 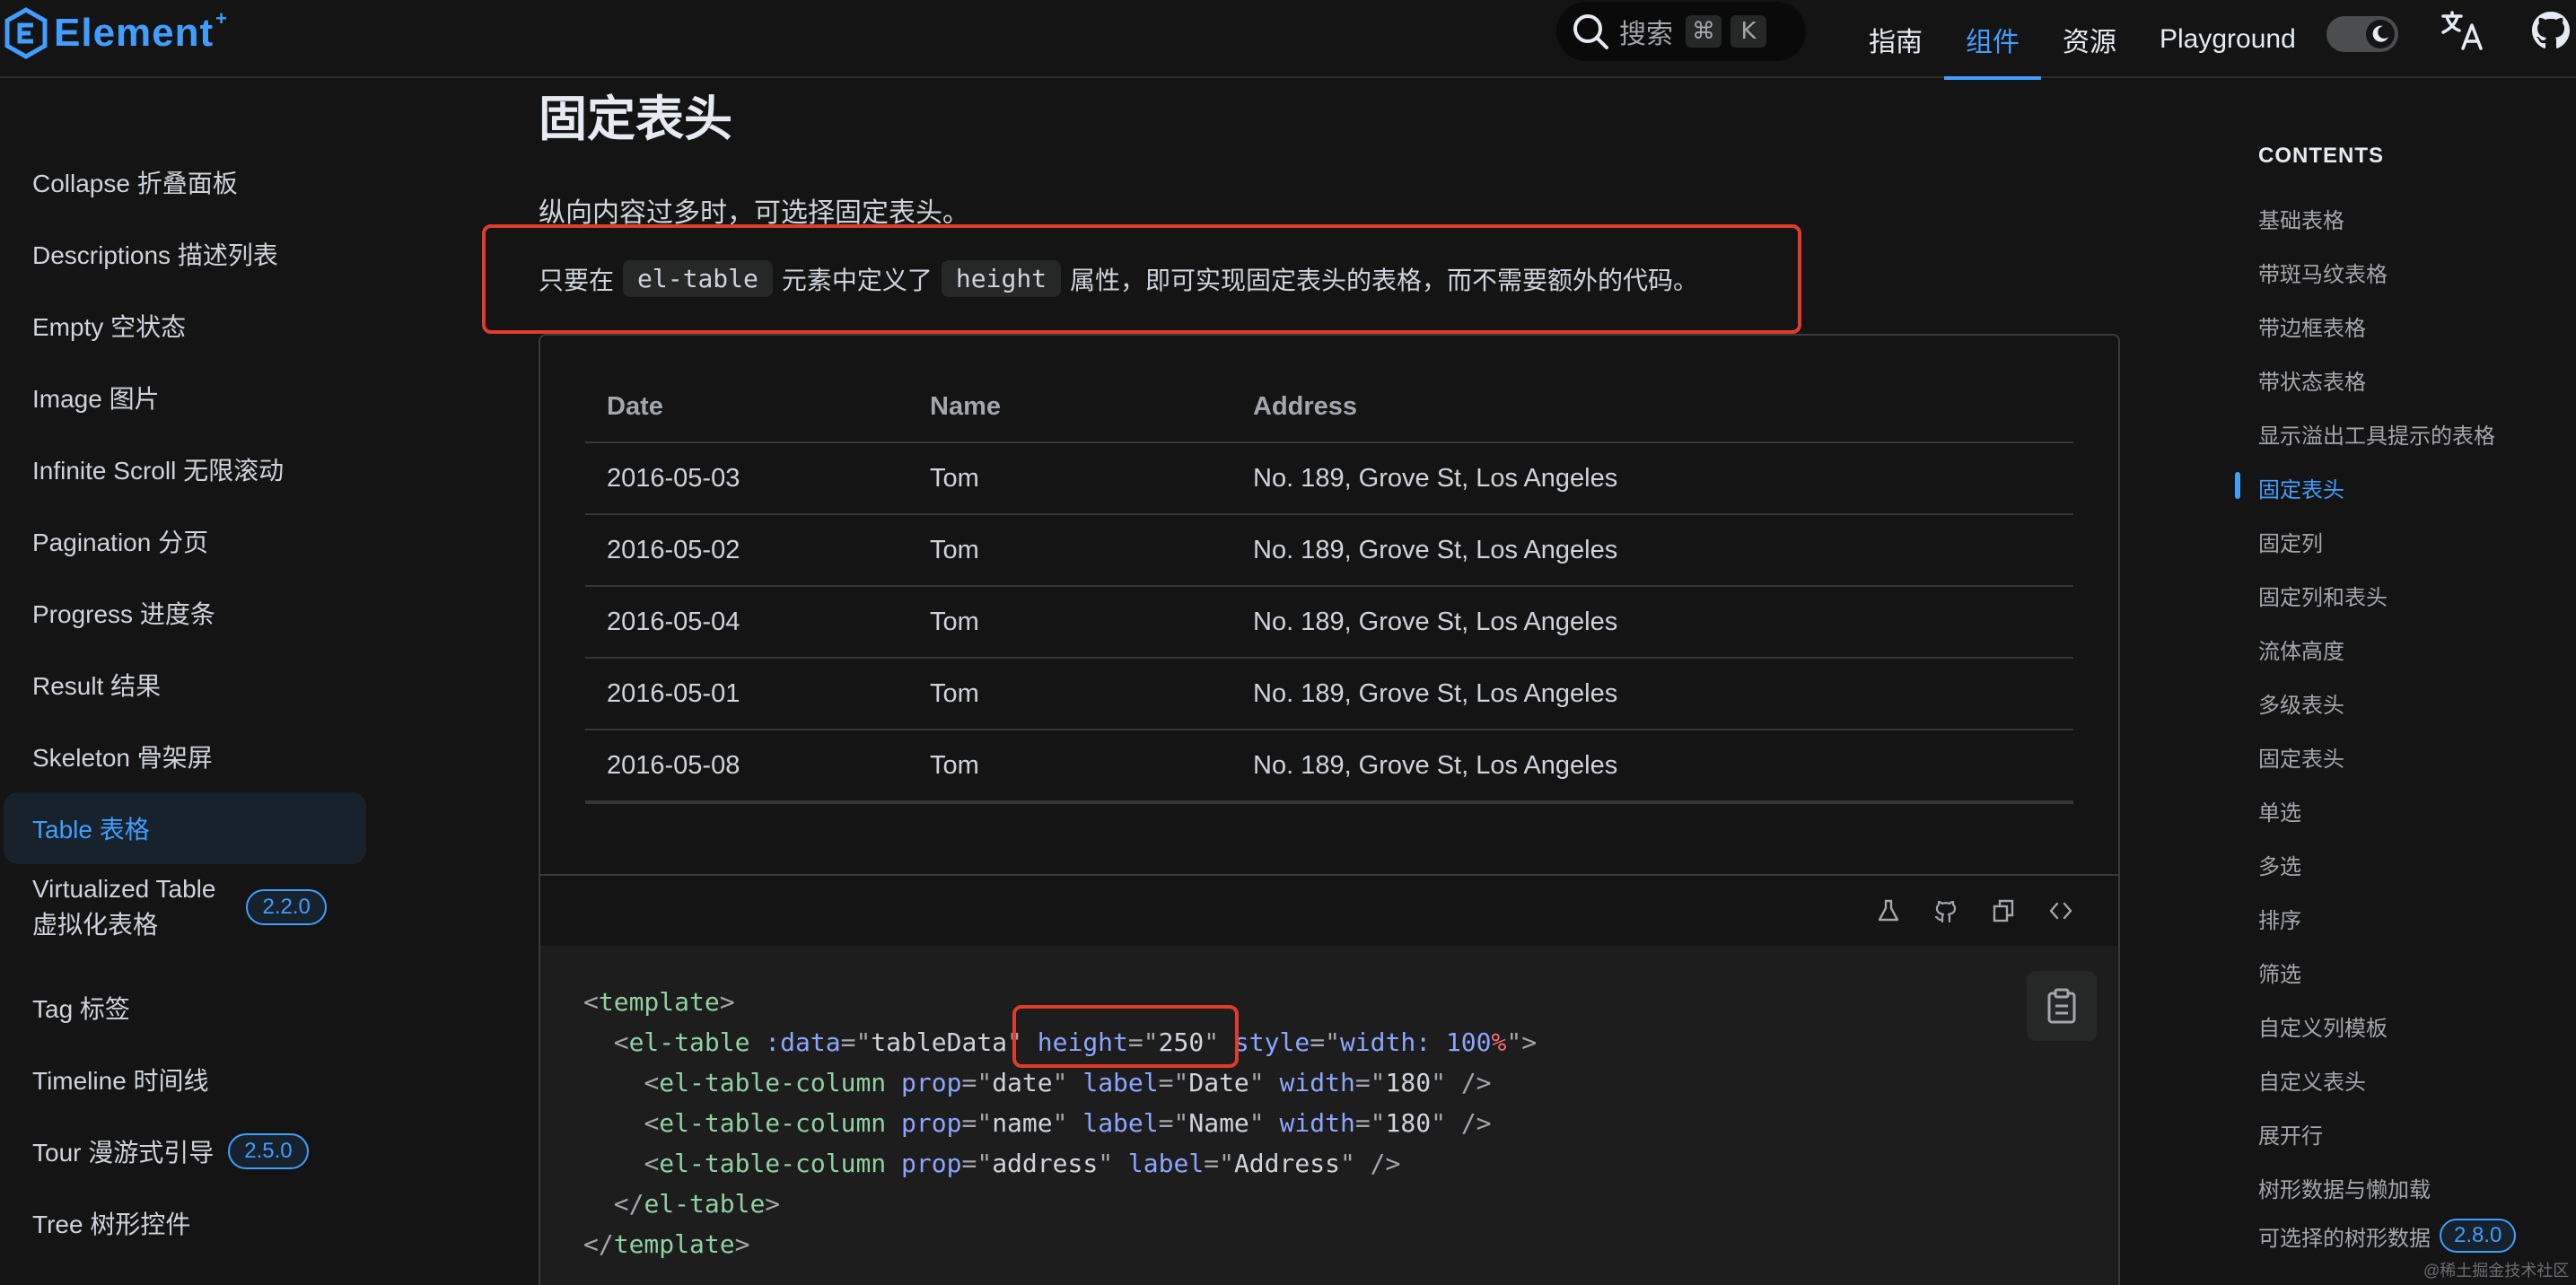 What do you see at coordinates (1288, 40) in the screenshot?
I see `top-header: Element + 搜索 ⌘ K 指南 组件 资源 Playground` at bounding box center [1288, 40].